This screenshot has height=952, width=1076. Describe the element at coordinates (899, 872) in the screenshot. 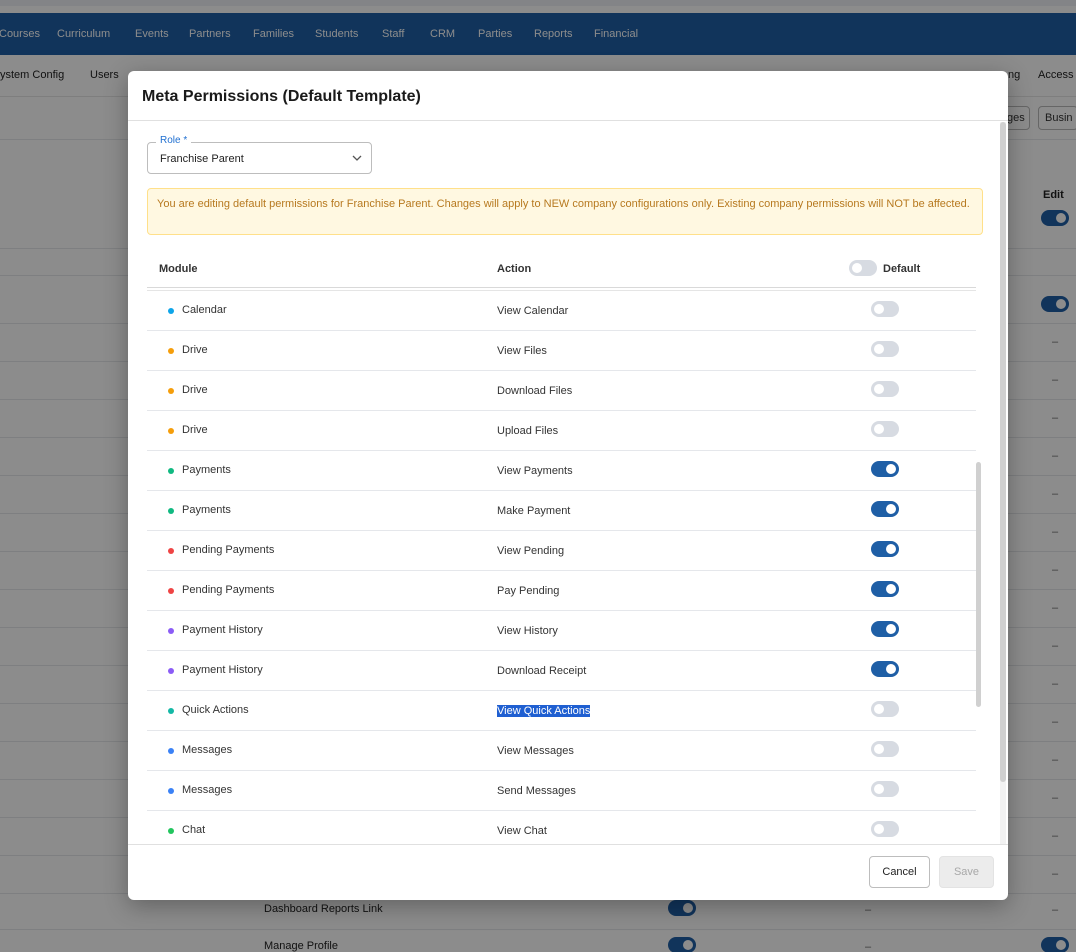

I see `cancel-button: Cancel` at that location.